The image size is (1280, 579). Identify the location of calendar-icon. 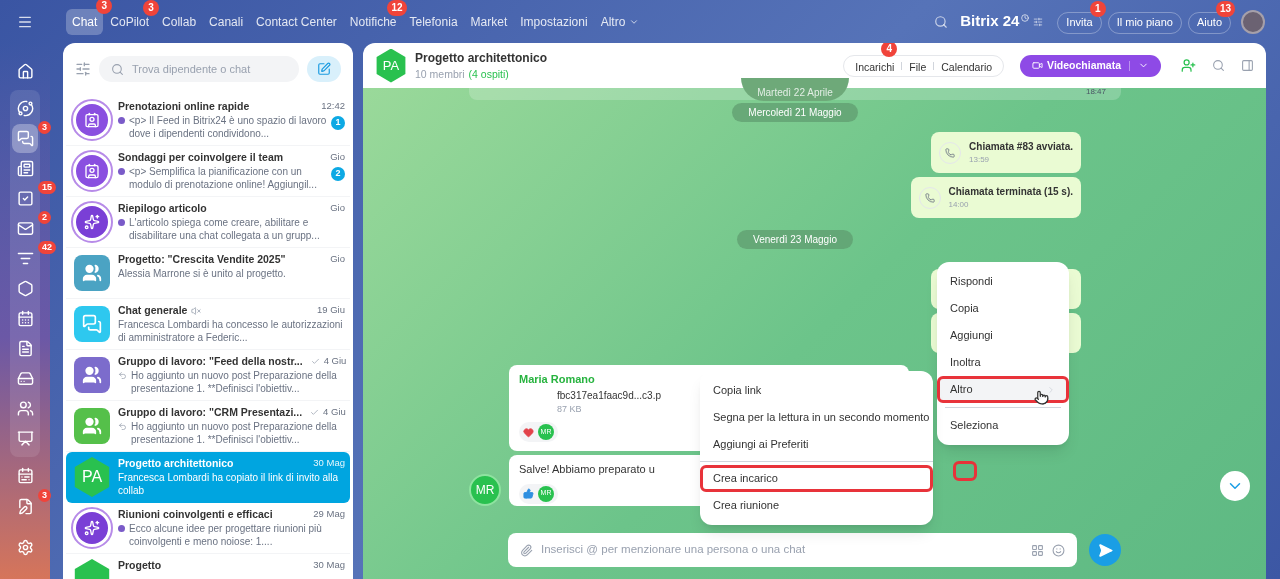
(25, 318).